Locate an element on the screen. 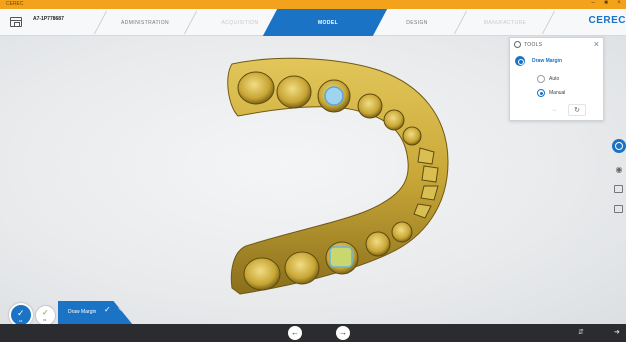 This screenshot has width=626, height=342. maximize-button: ■ is located at coordinates (606, 3).